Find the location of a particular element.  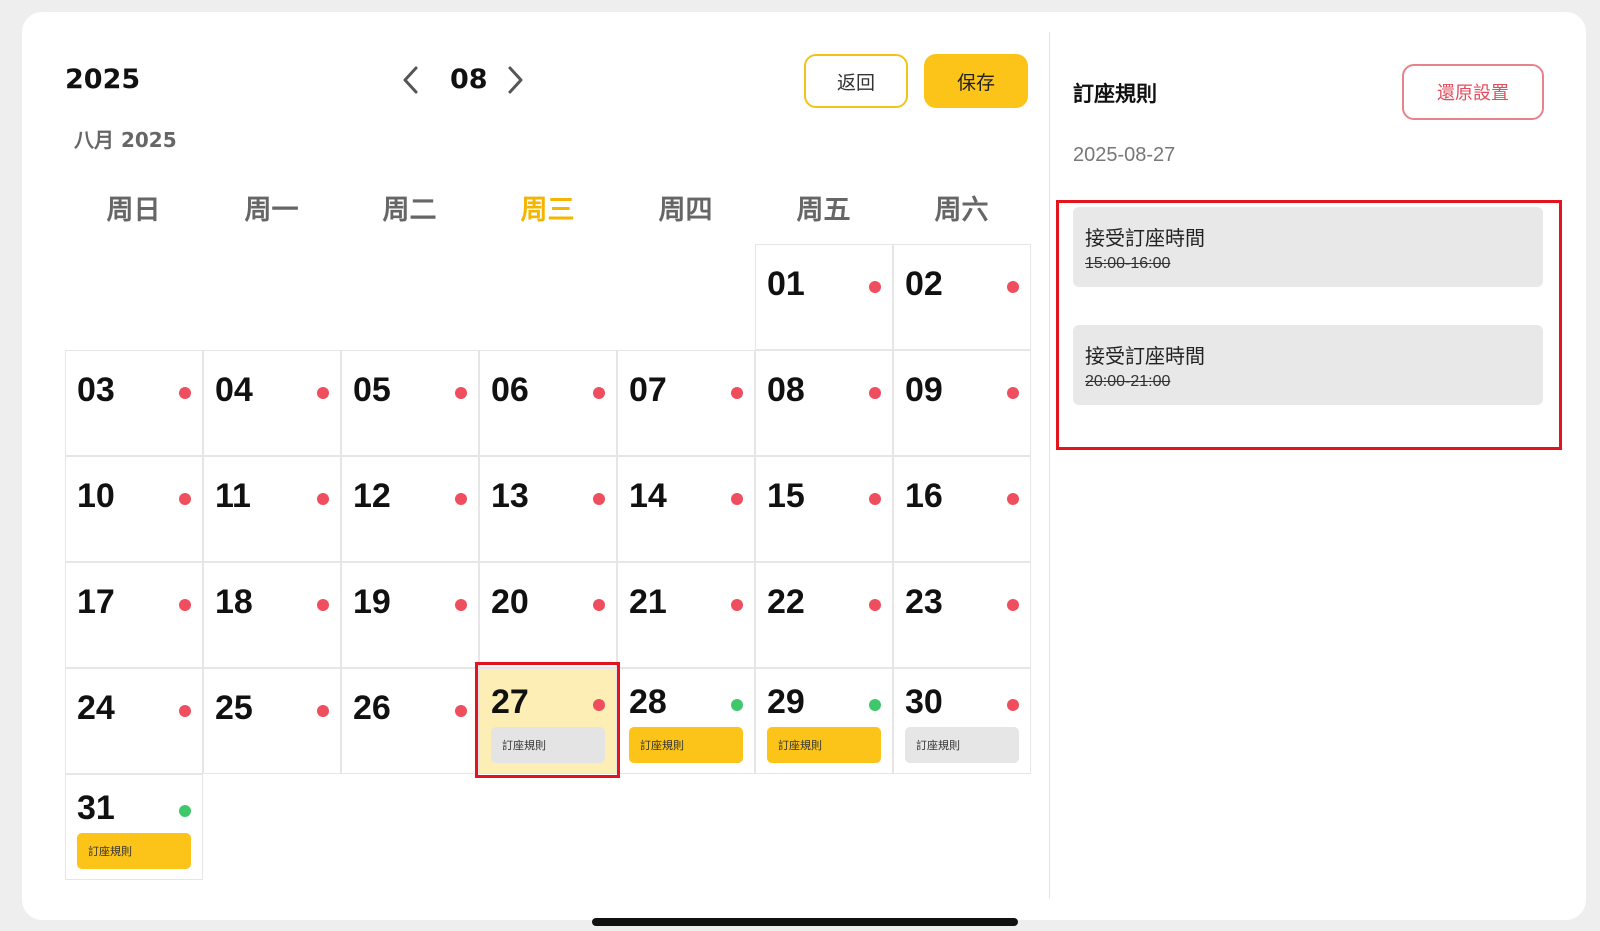

home-indicator is located at coordinates (805, 922).